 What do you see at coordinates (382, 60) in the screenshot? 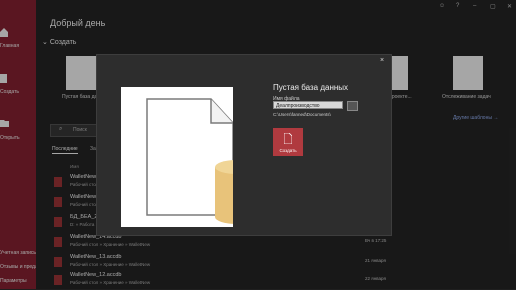
I see `dialog-close-icon: ×` at bounding box center [382, 60].